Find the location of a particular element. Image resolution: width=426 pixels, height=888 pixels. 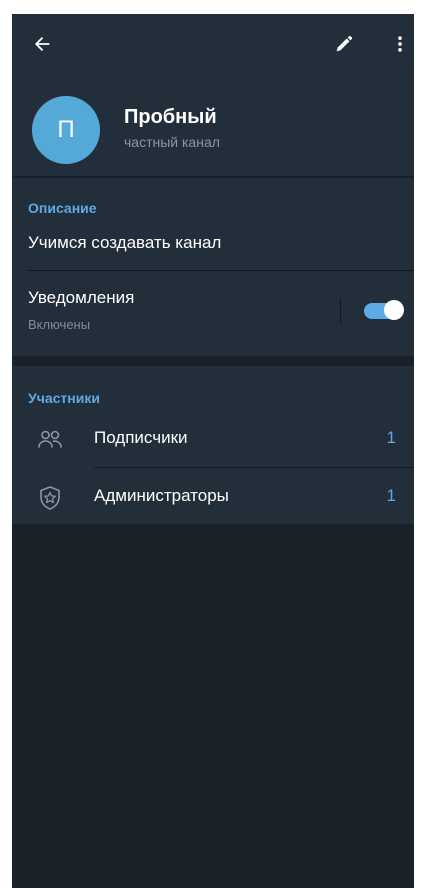

notifications-label: Уведомления is located at coordinates (81, 298).